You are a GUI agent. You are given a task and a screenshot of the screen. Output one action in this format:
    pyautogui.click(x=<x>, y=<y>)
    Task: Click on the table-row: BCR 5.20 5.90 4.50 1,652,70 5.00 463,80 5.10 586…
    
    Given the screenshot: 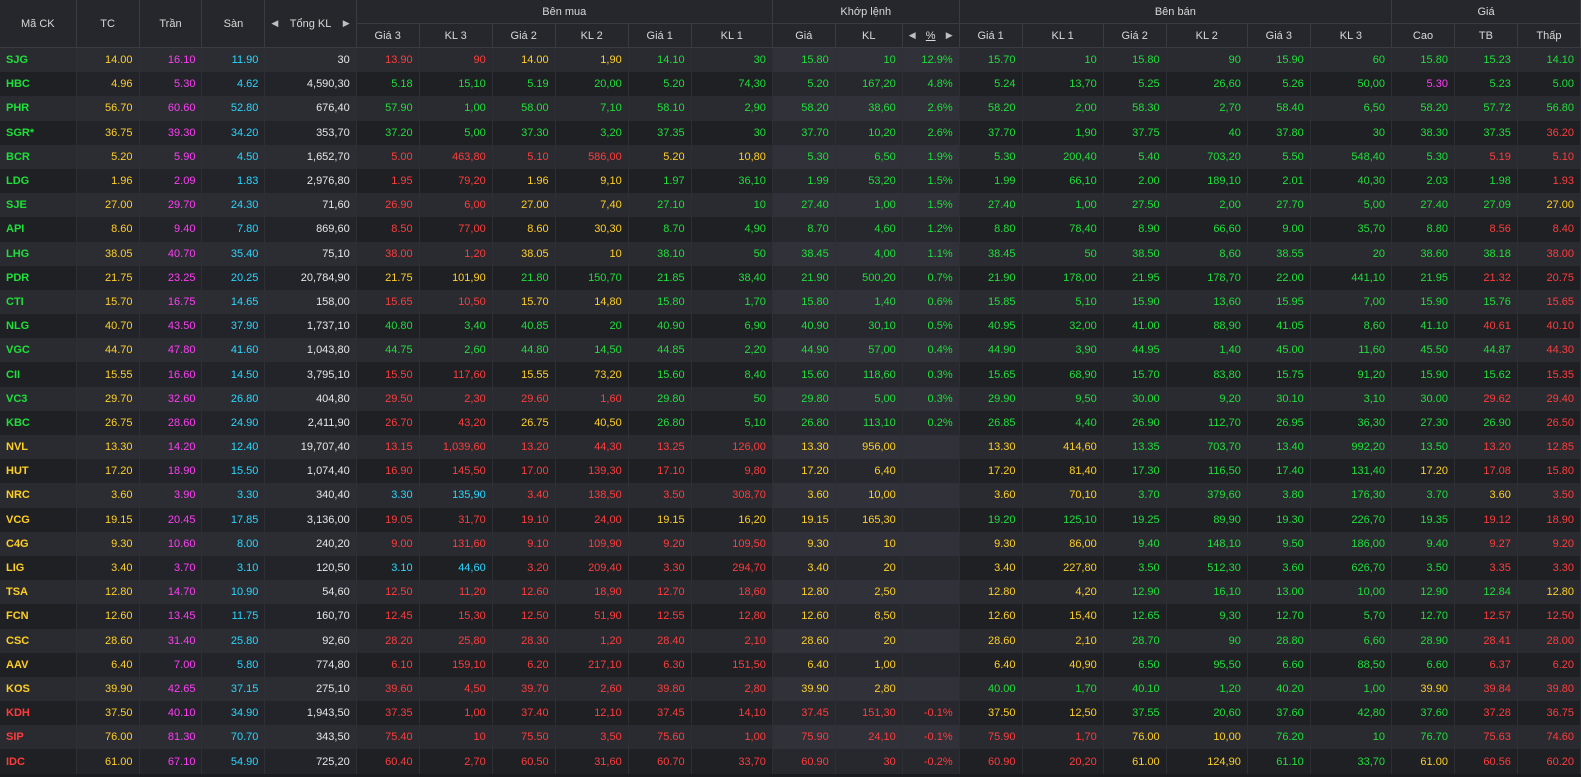 What is the action you would take?
    pyautogui.click(x=790, y=156)
    